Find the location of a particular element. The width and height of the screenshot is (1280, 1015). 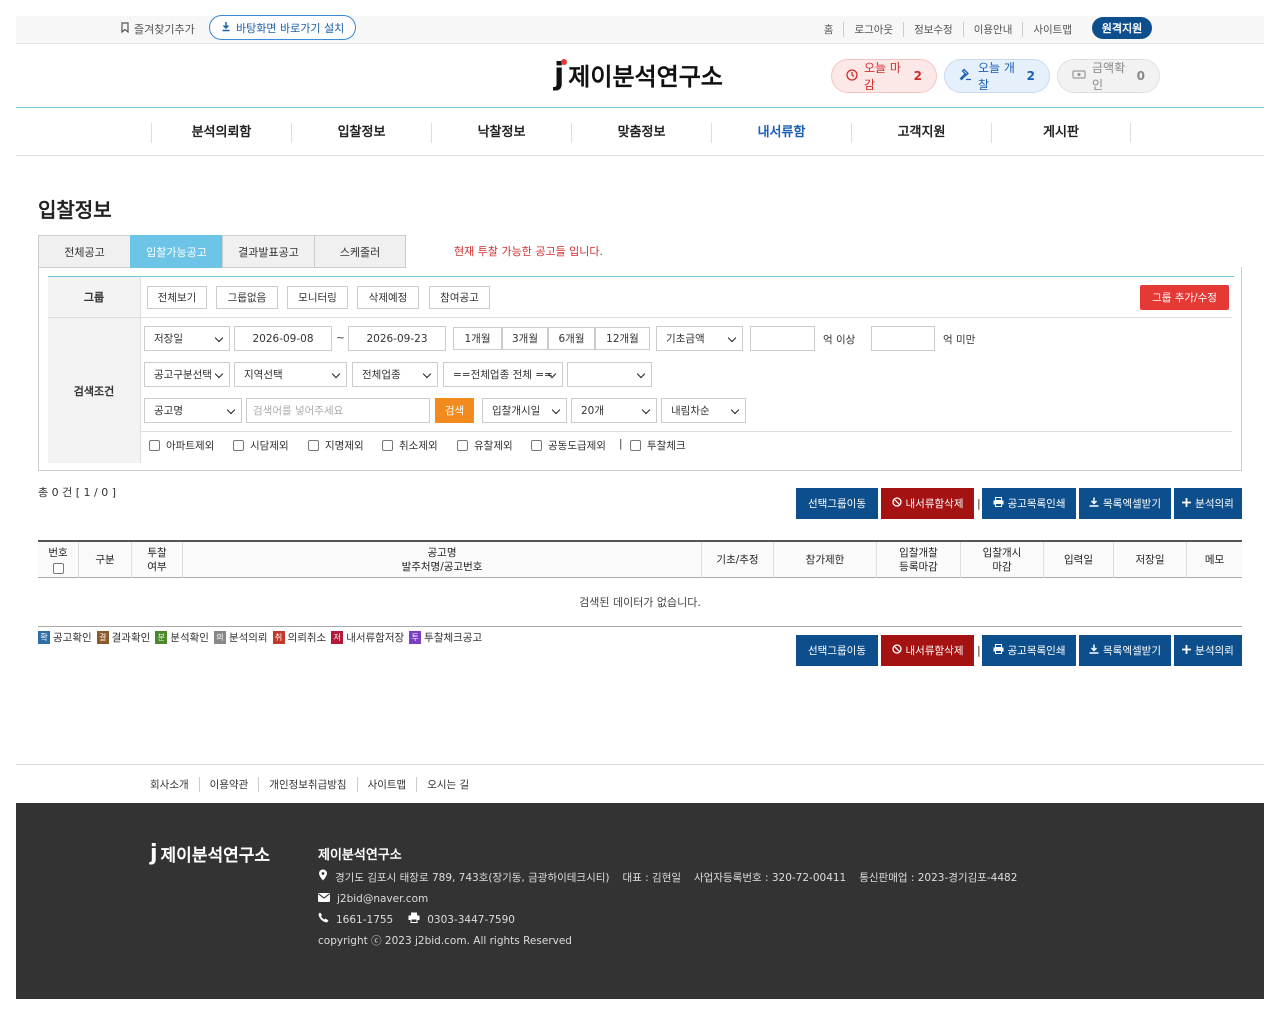

group-monitoring-button: 모니터링 is located at coordinates (317, 297).